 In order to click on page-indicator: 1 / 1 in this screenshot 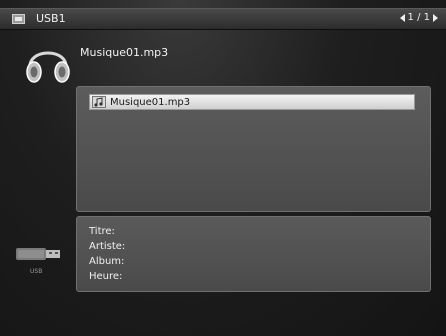, I will do `click(418, 17)`.